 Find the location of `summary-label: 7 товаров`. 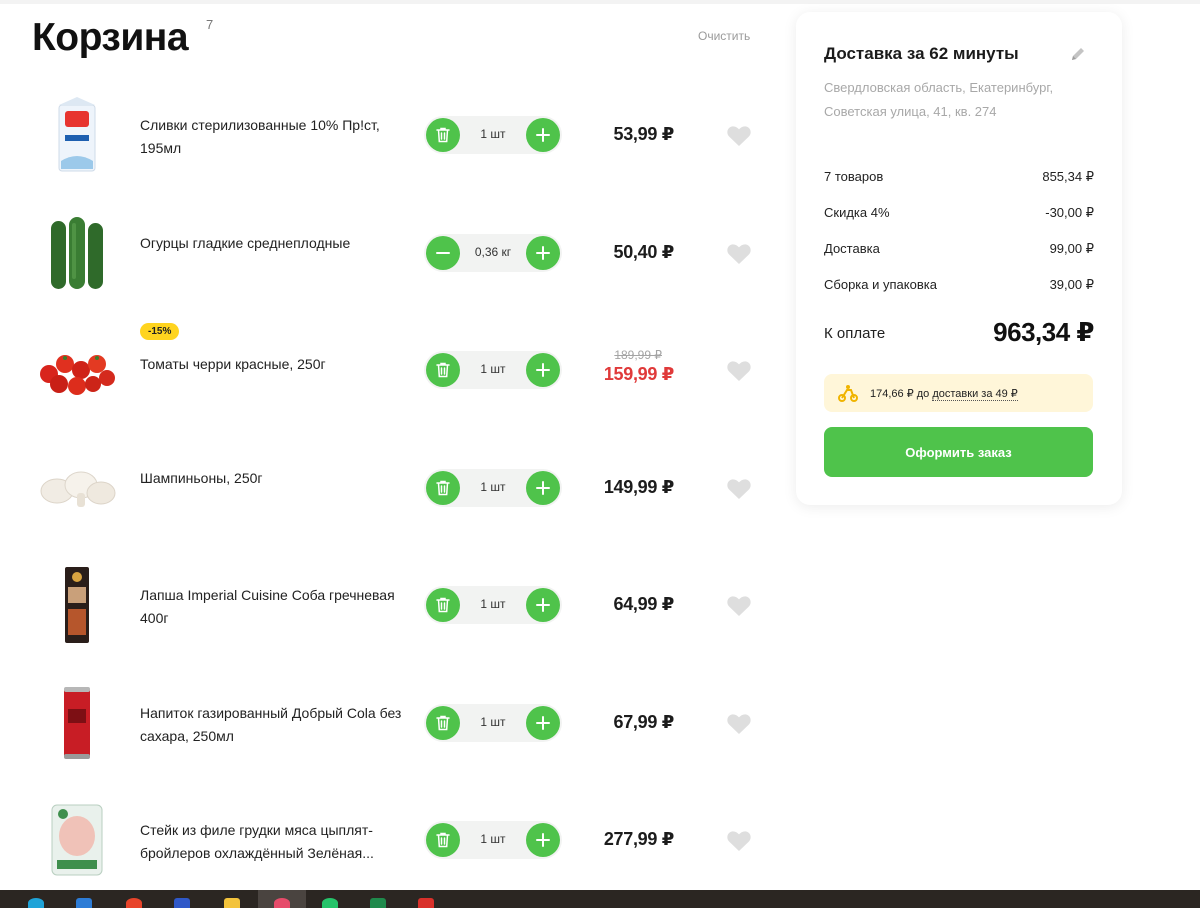

summary-label: 7 товаров is located at coordinates (854, 176).